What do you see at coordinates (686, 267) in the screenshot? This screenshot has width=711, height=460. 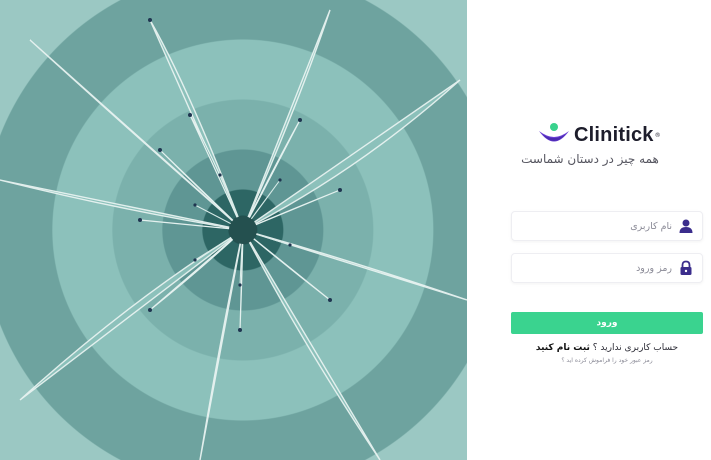 I see `lock-icon` at bounding box center [686, 267].